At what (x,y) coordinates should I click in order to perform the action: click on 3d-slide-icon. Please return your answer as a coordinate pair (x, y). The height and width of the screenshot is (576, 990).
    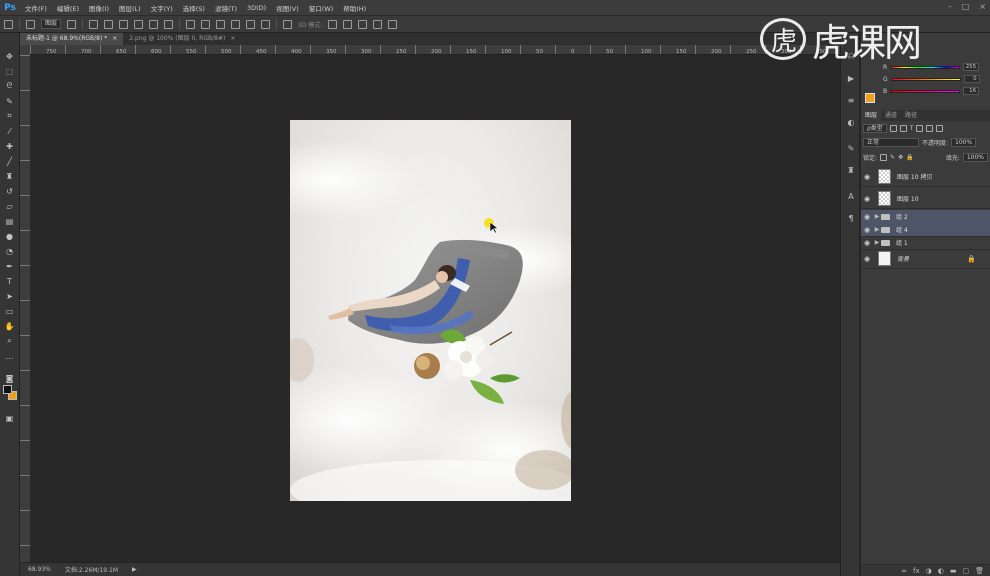
    Looking at the image, I should click on (378, 24).